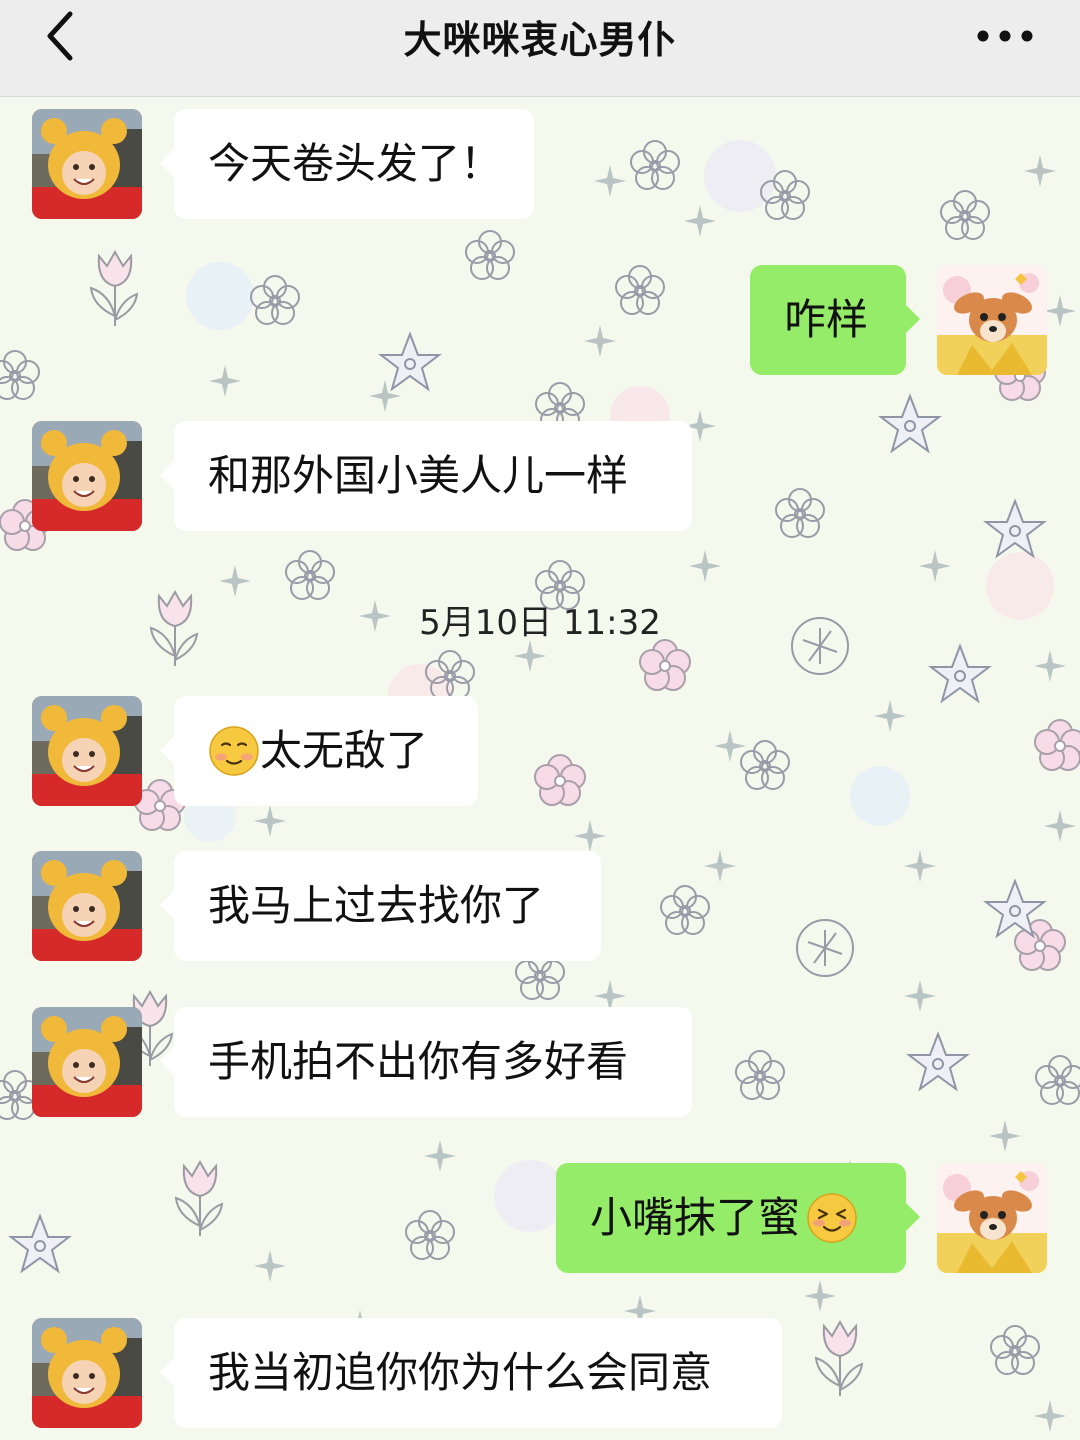 This screenshot has width=1080, height=1440. I want to click on received-message-bubble: 太无敌了, so click(319, 751).